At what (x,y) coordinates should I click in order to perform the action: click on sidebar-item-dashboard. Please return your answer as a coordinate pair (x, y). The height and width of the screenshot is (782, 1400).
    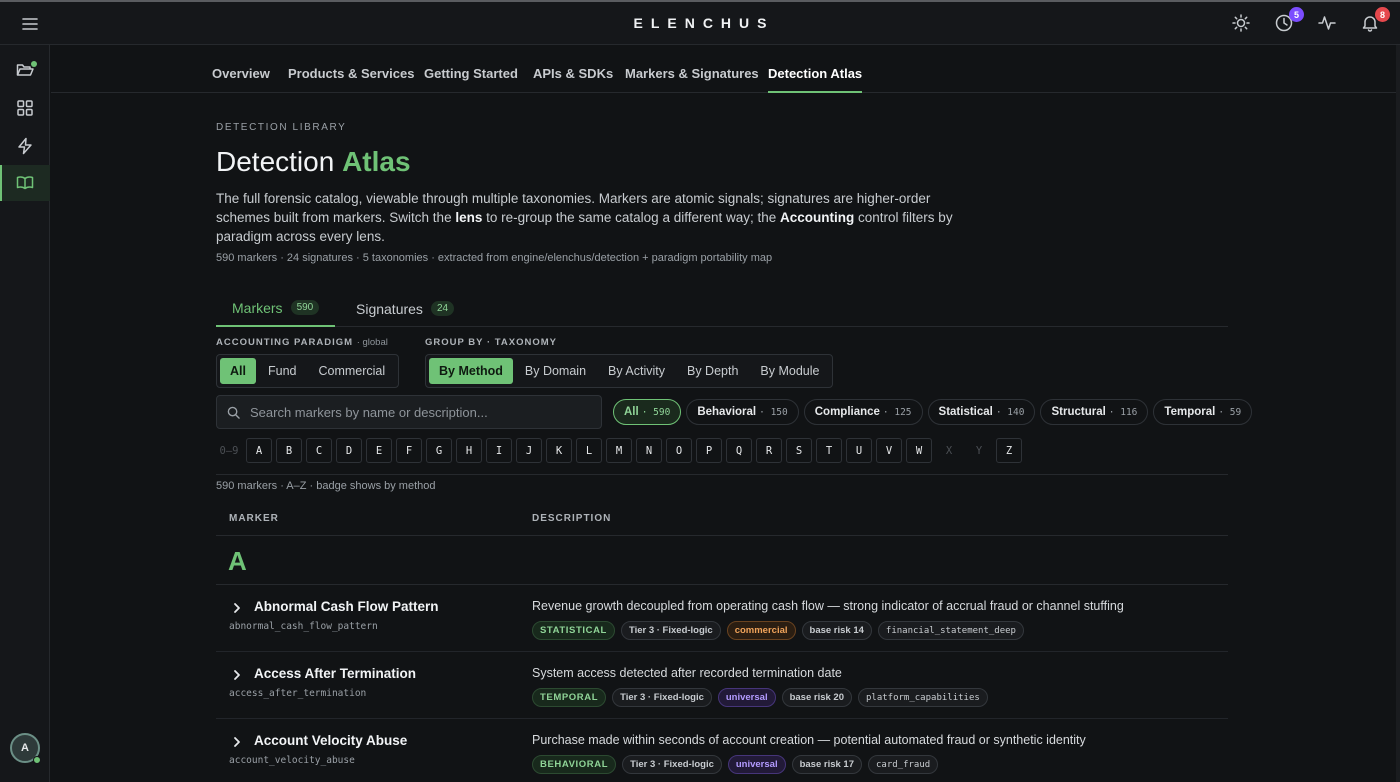
    Looking at the image, I should click on (25, 108).